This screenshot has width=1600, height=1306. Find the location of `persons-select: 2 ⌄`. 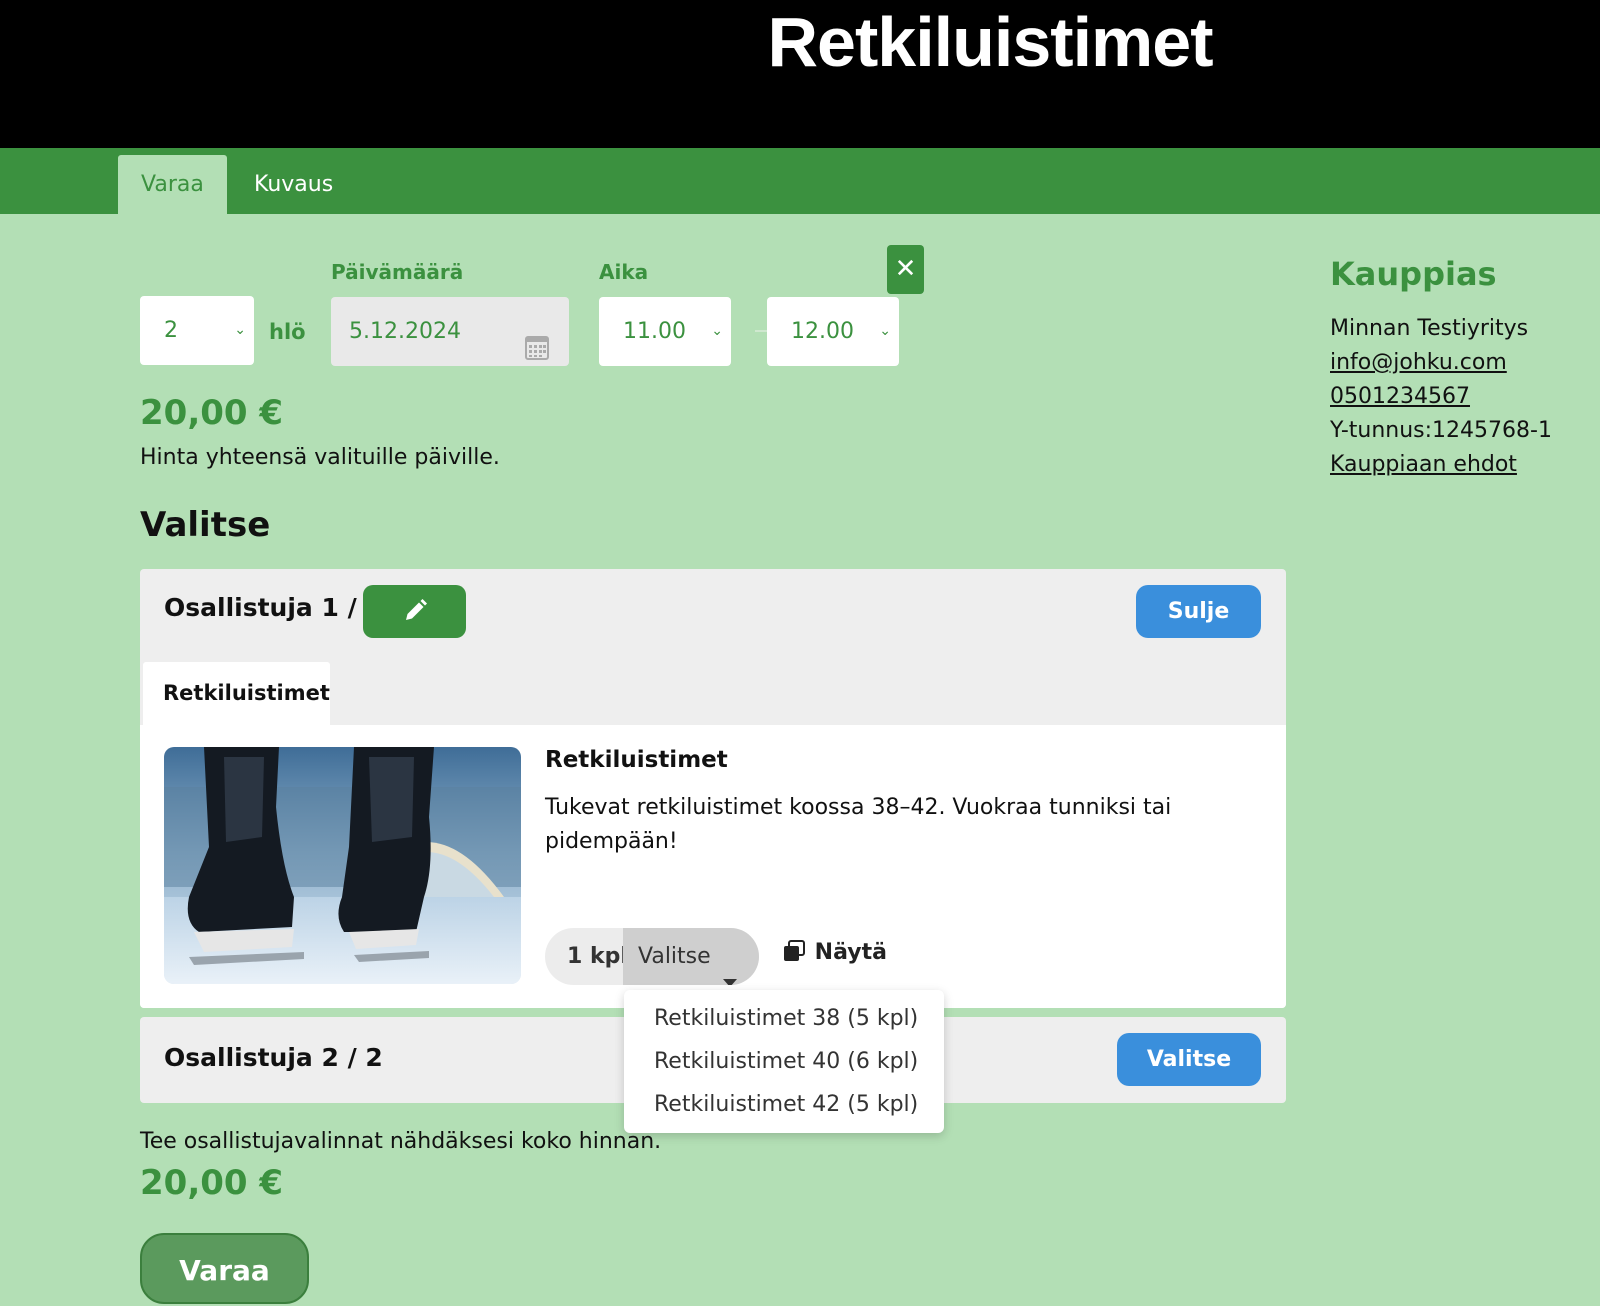

persons-select: 2 ⌄ is located at coordinates (197, 330).